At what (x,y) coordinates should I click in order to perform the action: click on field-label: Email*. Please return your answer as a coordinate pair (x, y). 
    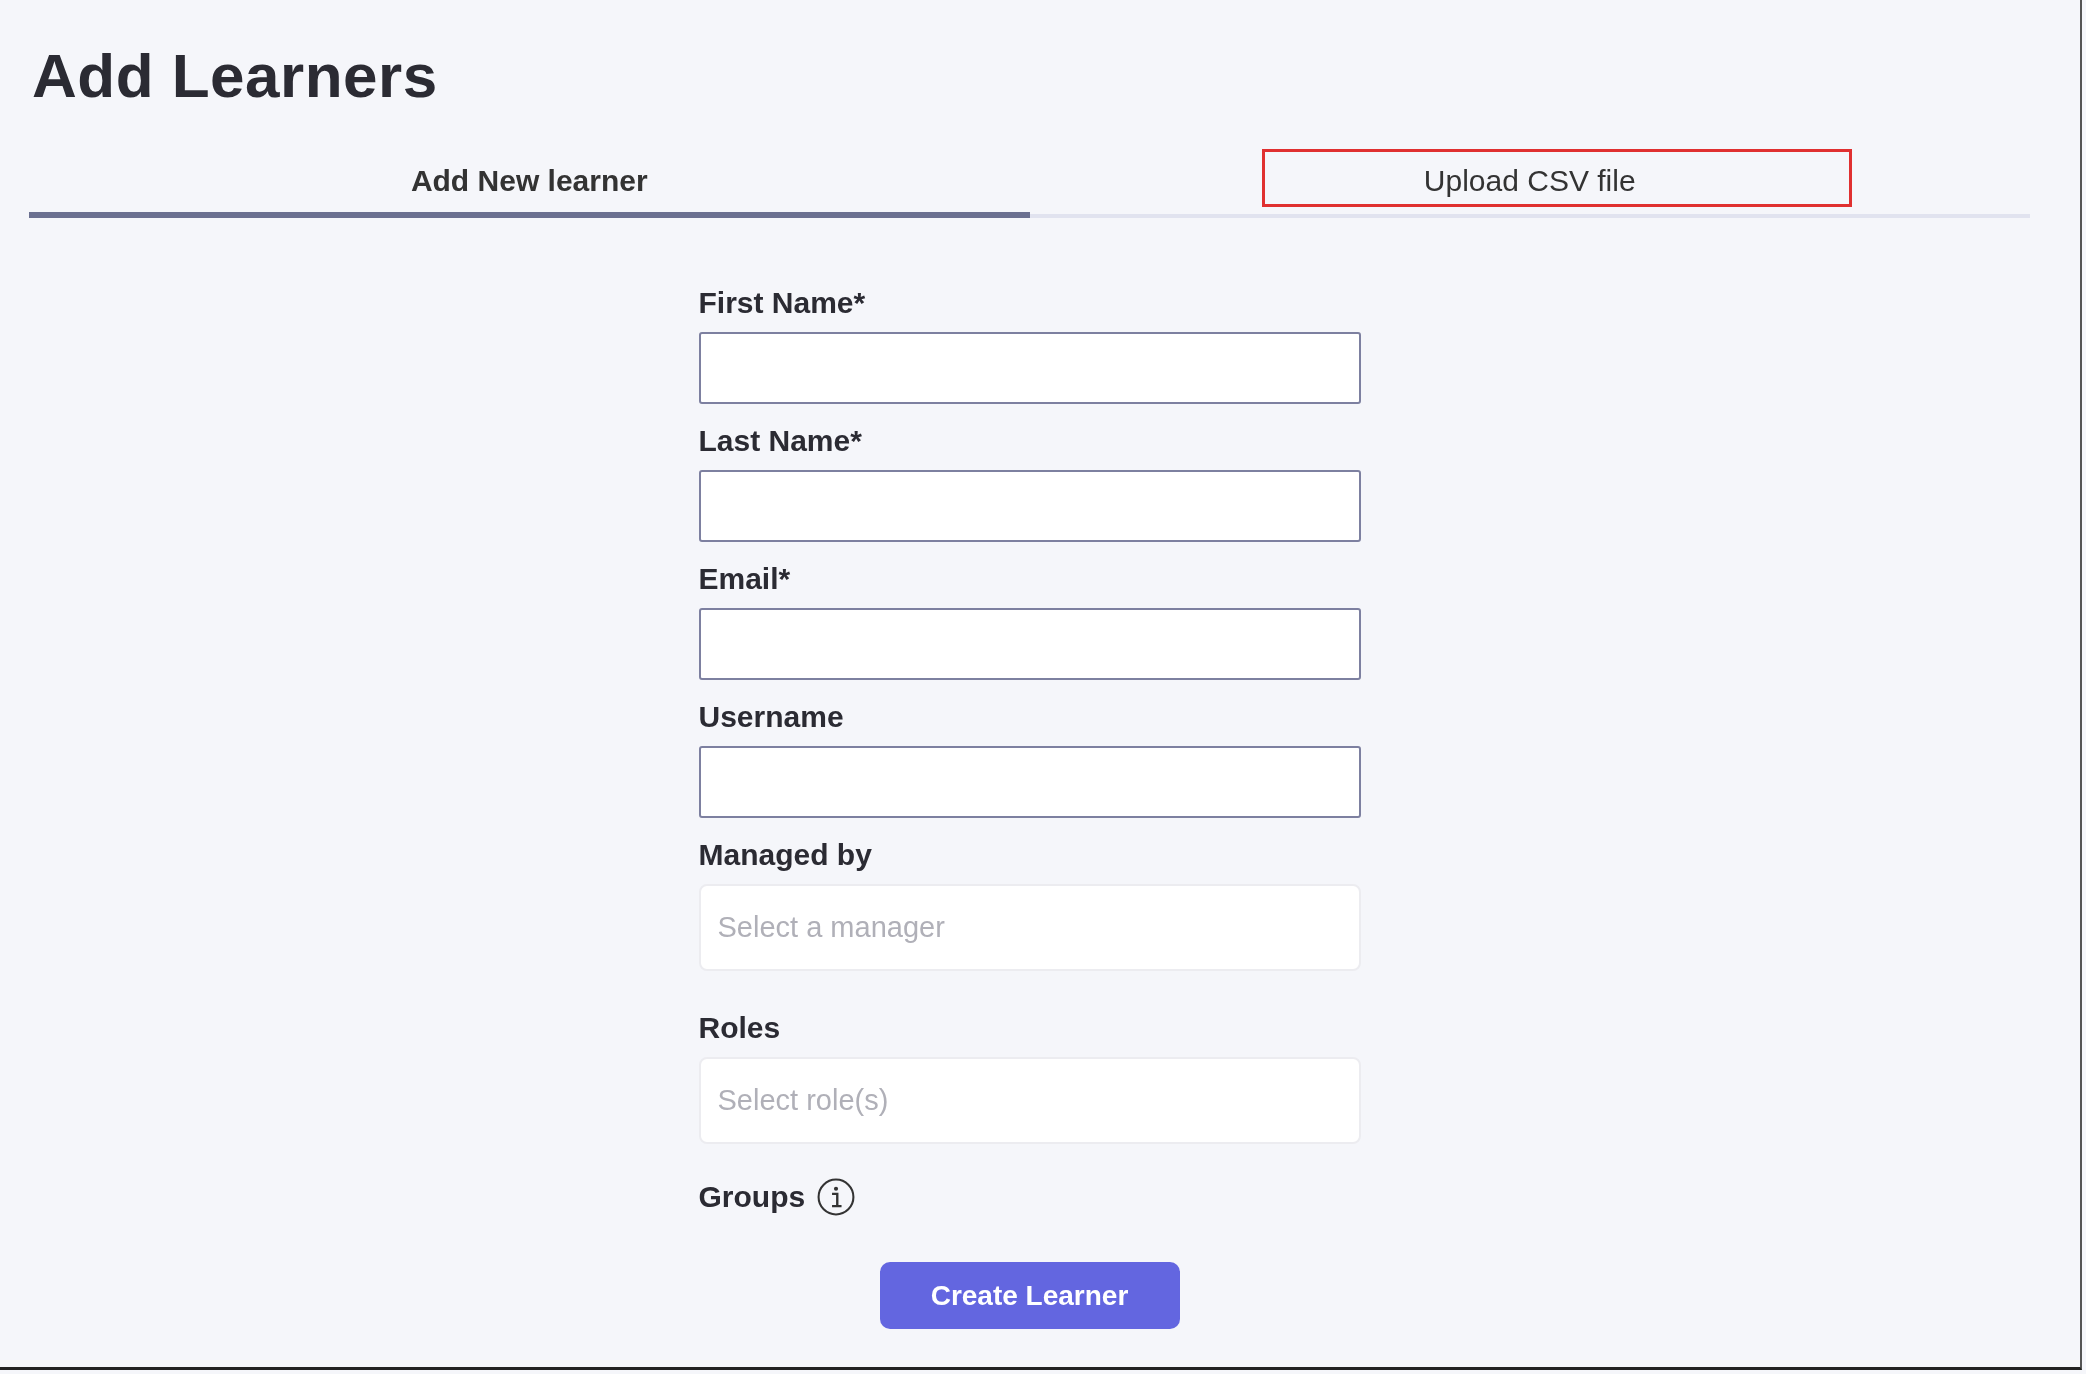
    Looking at the image, I should click on (745, 579).